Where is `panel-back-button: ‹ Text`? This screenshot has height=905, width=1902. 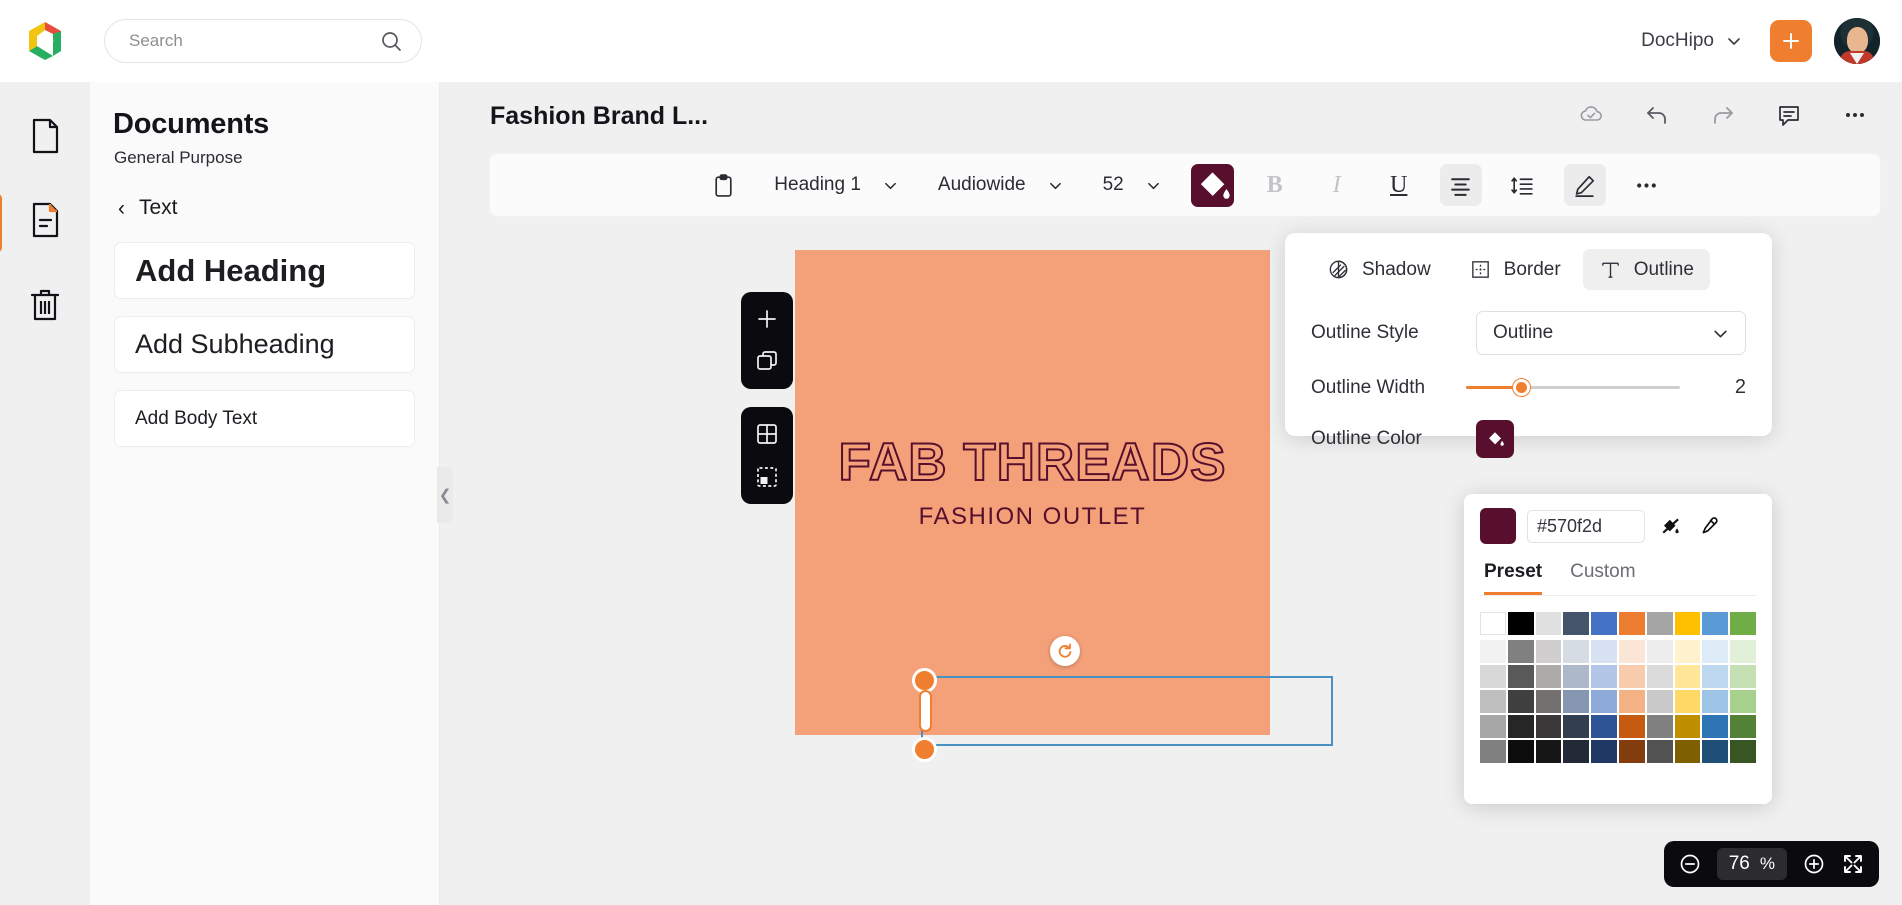 panel-back-button: ‹ Text is located at coordinates (264, 194).